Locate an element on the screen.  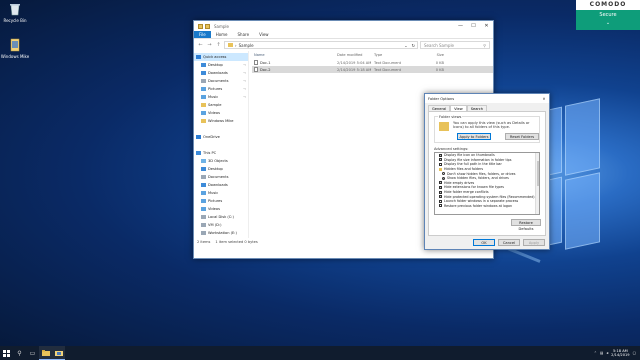
address-bar: › Sample ⌄ ↻ is located at coordinates (321, 45).